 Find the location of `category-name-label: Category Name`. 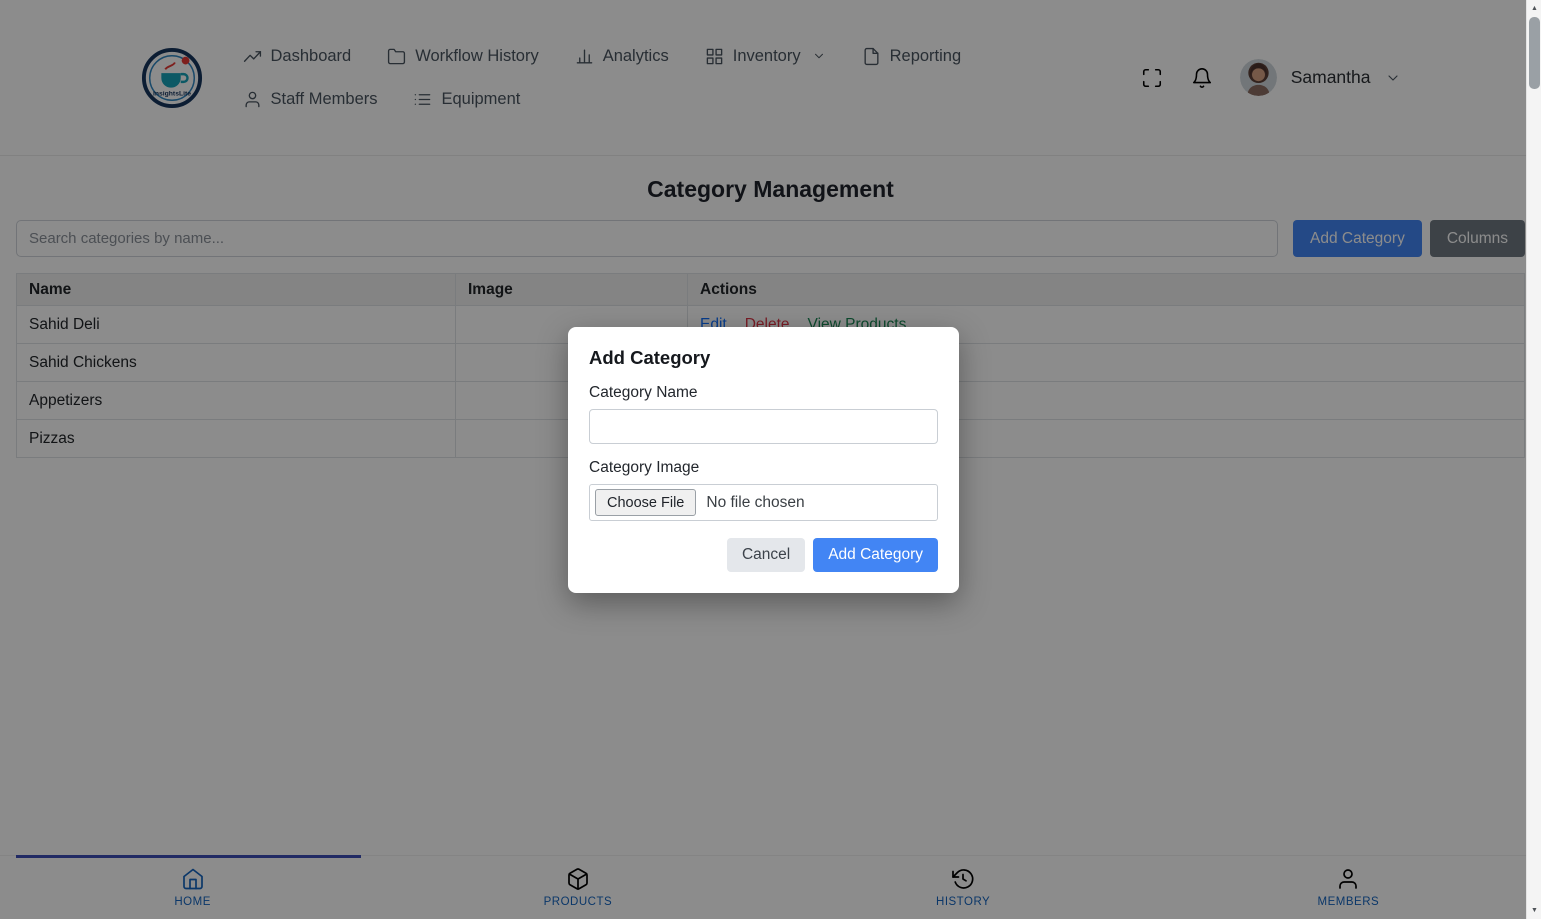

category-name-label: Category Name is located at coordinates (643, 392).